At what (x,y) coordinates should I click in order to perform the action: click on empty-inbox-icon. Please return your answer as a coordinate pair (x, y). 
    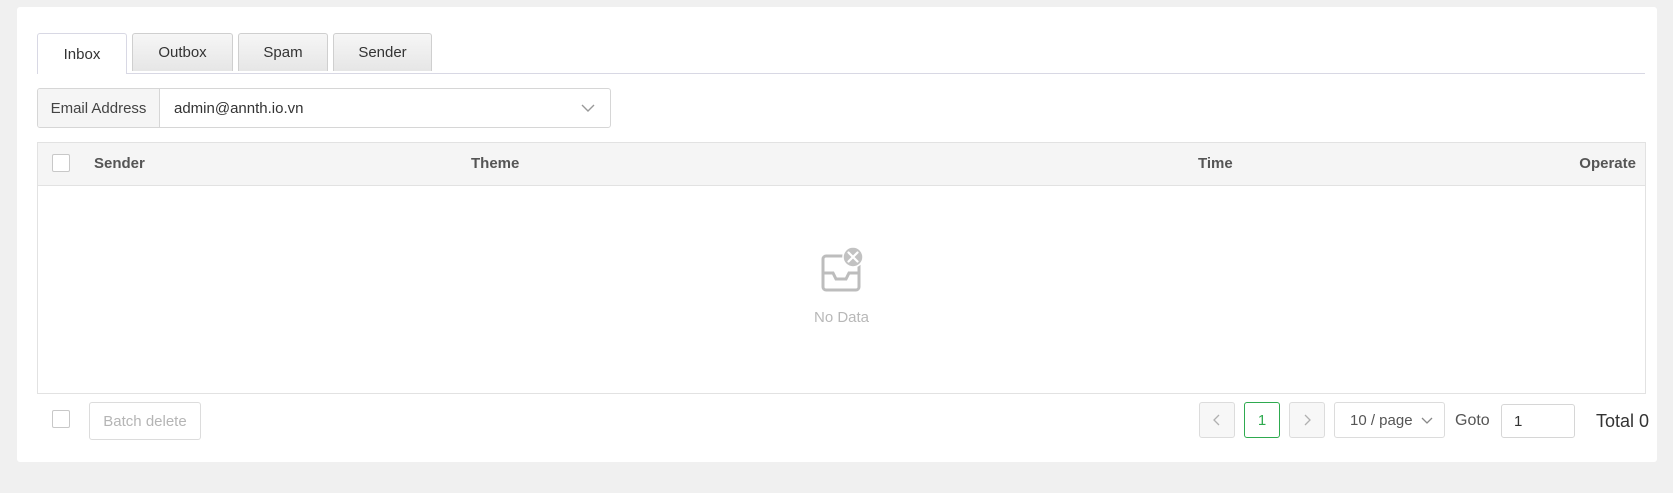
    Looking at the image, I should click on (842, 269).